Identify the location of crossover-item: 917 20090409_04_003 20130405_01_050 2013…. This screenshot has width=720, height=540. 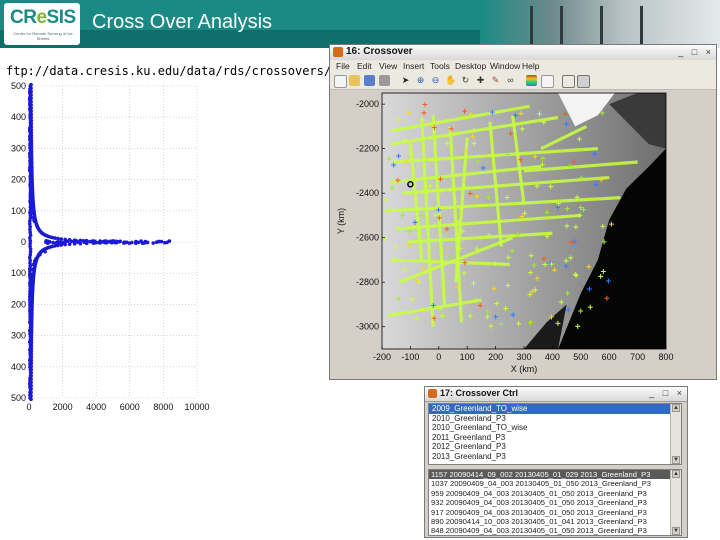
(555, 512).